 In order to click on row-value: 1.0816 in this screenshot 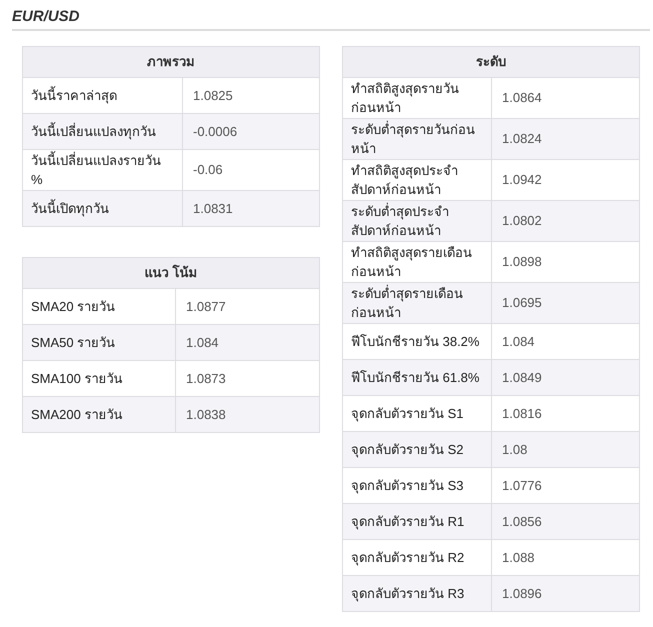, I will do `click(522, 413)`.